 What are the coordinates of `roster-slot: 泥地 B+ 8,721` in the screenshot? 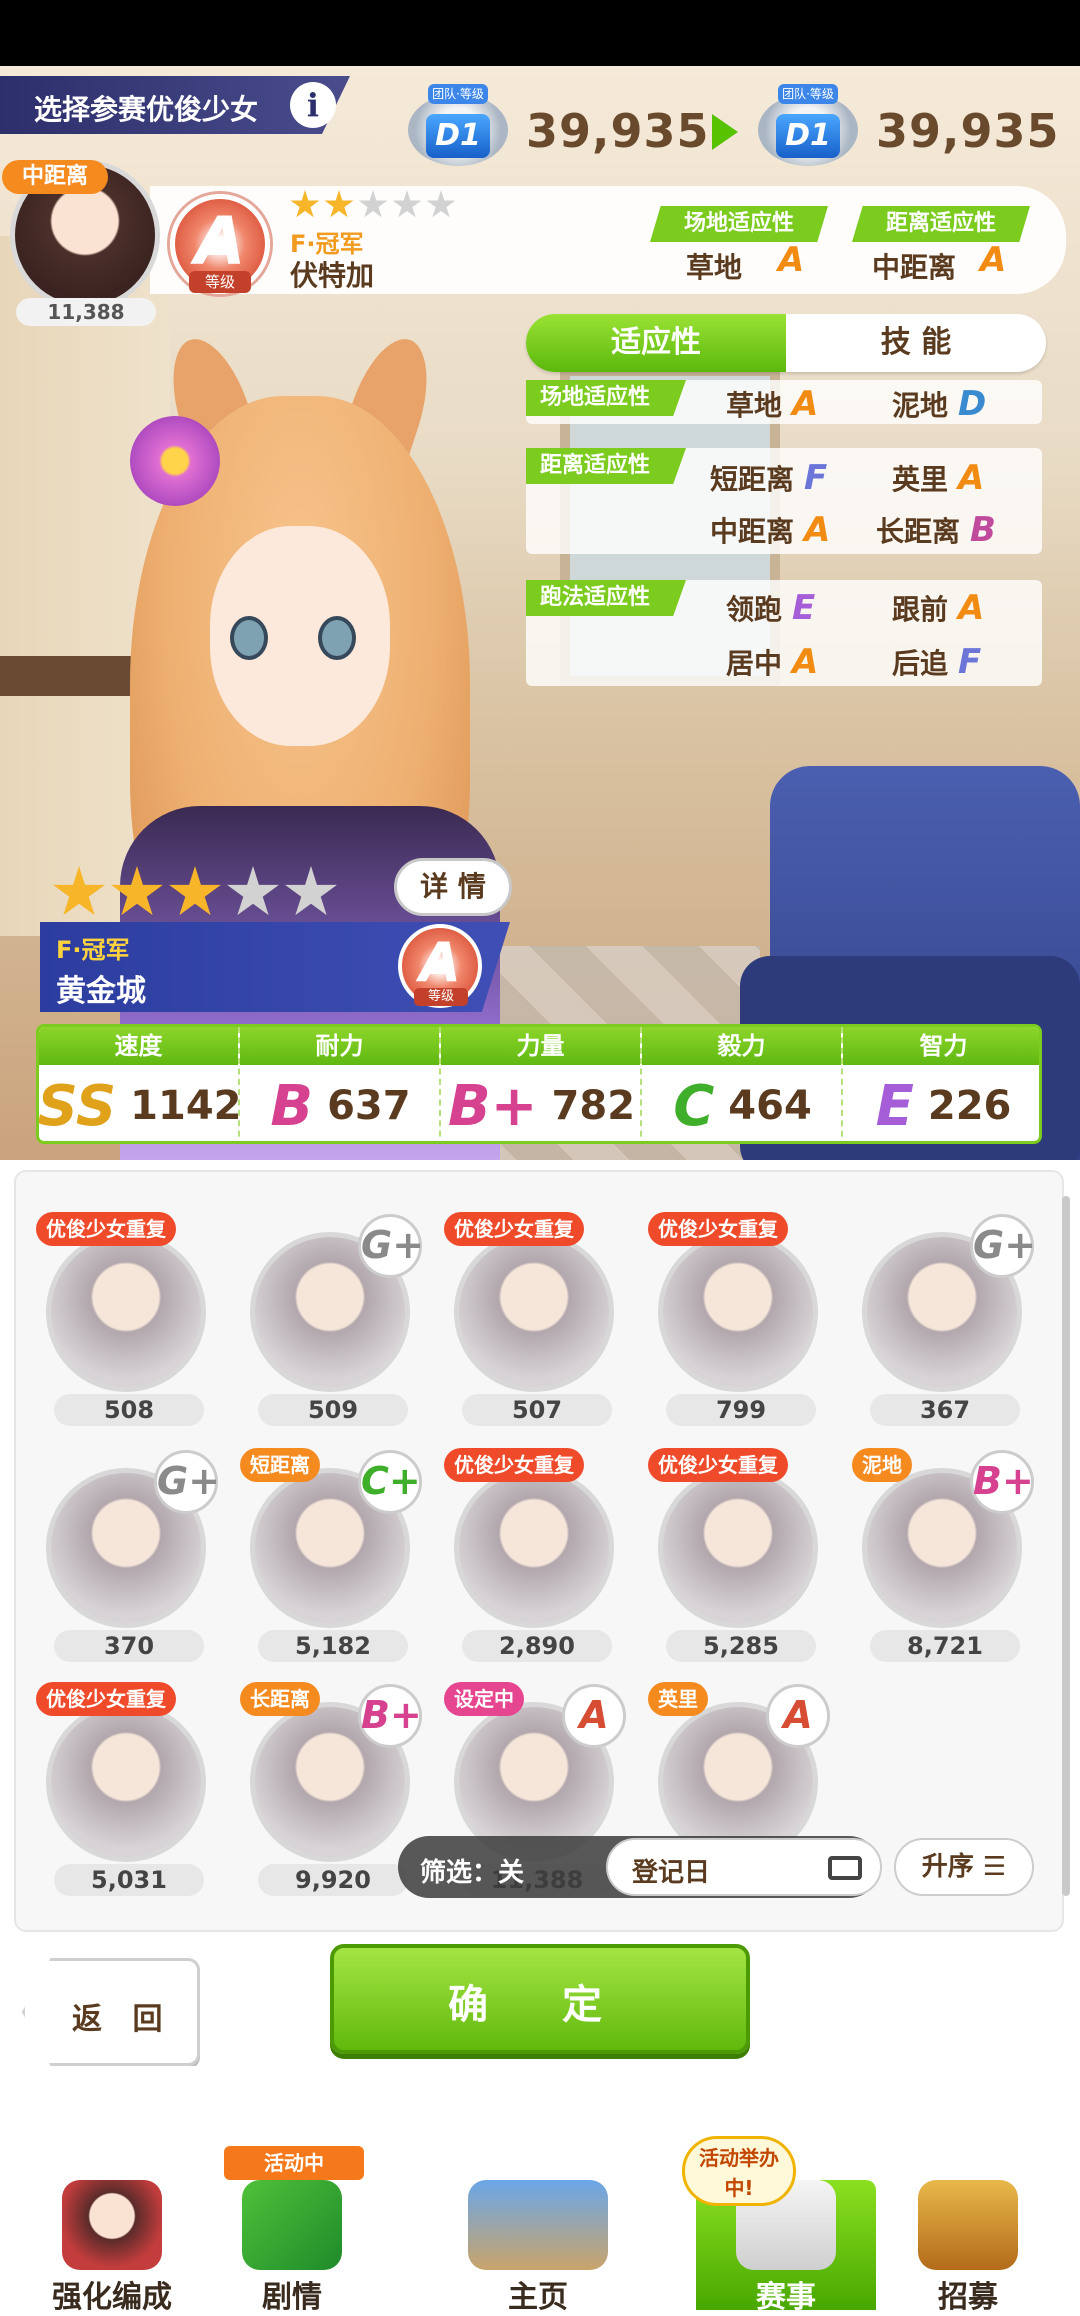 It's located at (943, 1563).